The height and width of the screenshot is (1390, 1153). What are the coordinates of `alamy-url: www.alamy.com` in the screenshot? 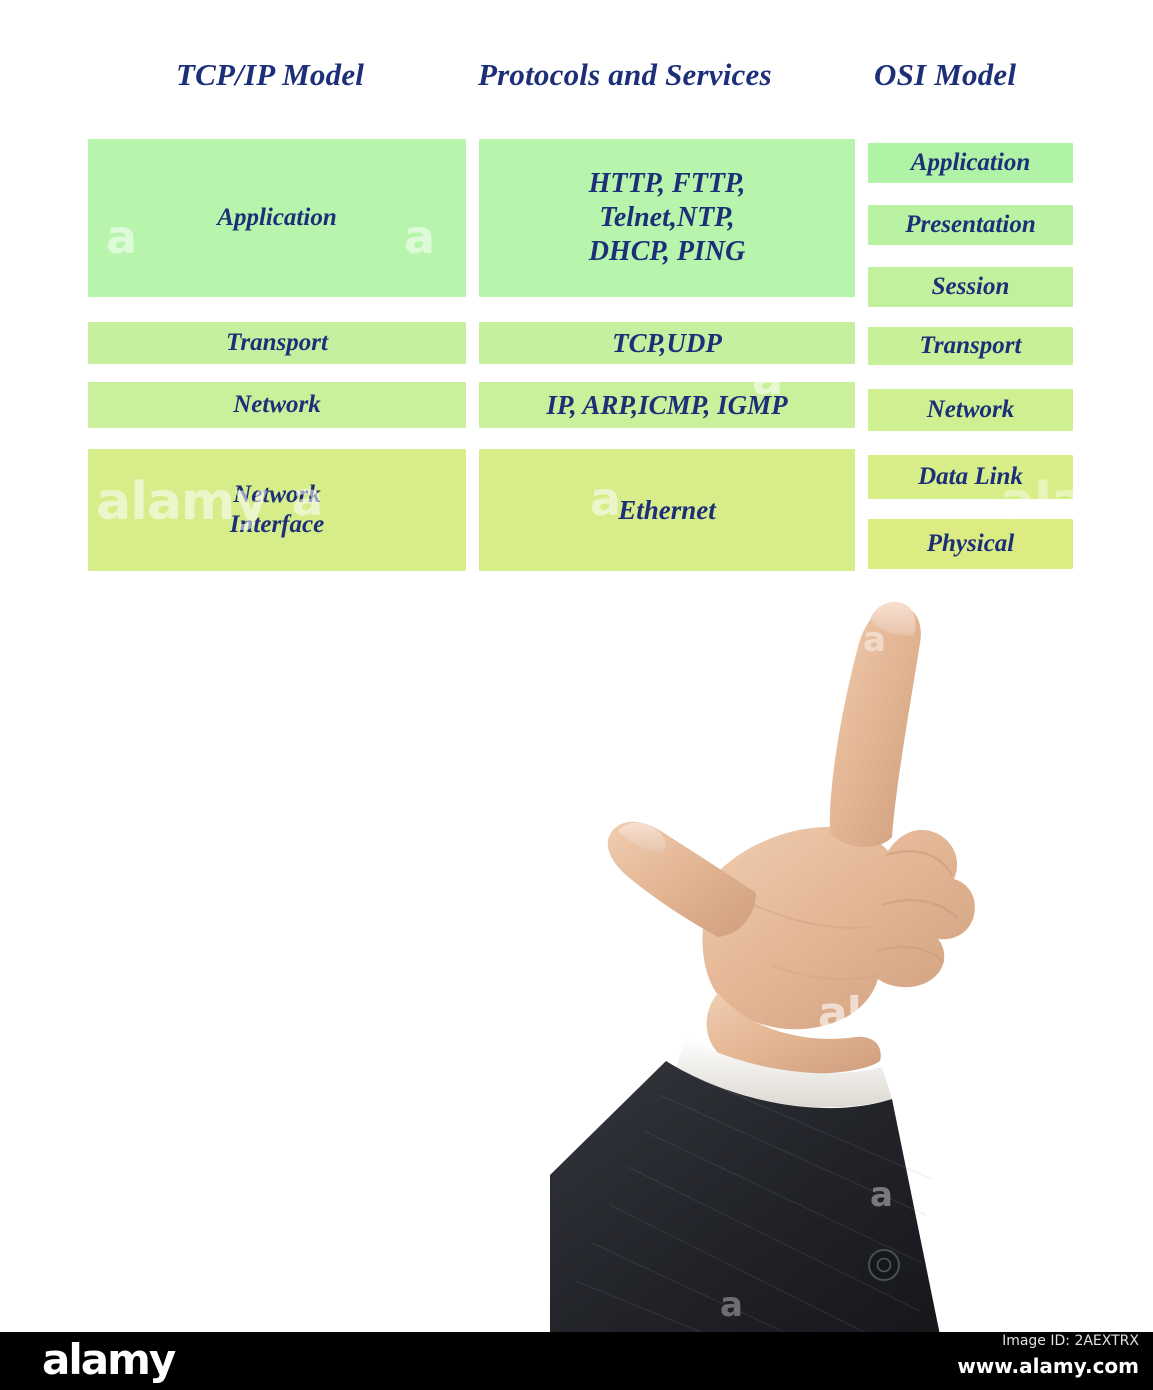 It's located at (1048, 1366).